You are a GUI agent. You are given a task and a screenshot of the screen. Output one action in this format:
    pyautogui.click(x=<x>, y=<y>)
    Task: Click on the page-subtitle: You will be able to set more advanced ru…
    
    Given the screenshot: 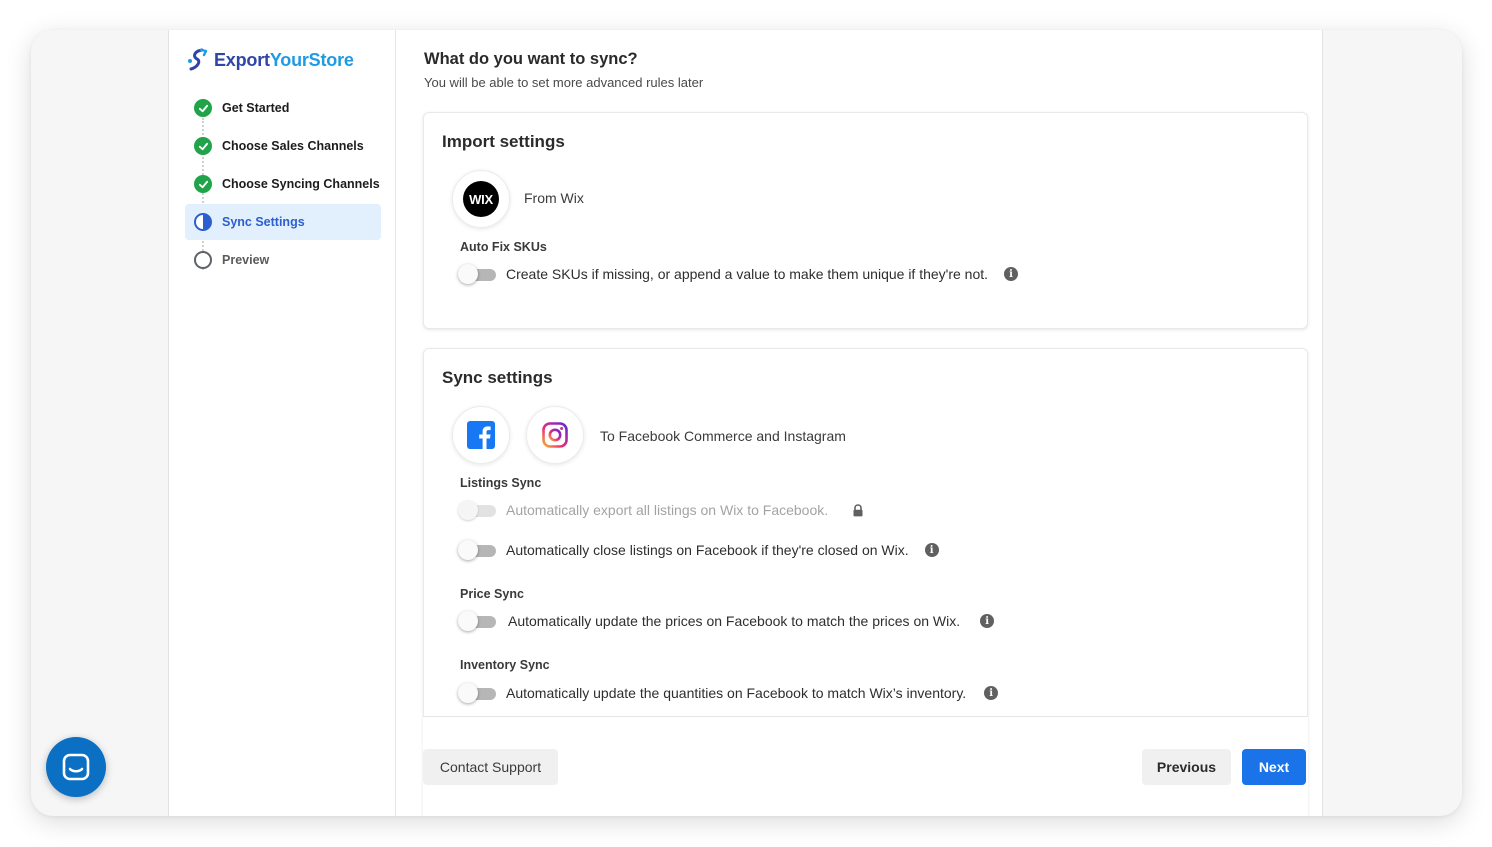 What is the action you would take?
    pyautogui.click(x=564, y=82)
    